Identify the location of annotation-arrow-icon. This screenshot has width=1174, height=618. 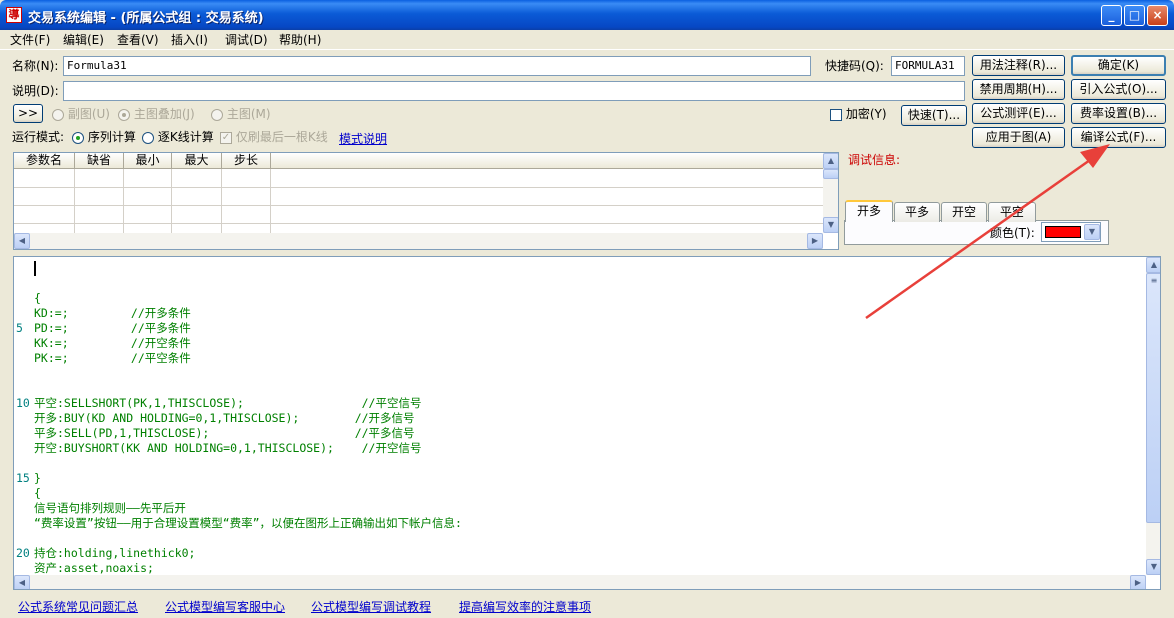
(987, 232).